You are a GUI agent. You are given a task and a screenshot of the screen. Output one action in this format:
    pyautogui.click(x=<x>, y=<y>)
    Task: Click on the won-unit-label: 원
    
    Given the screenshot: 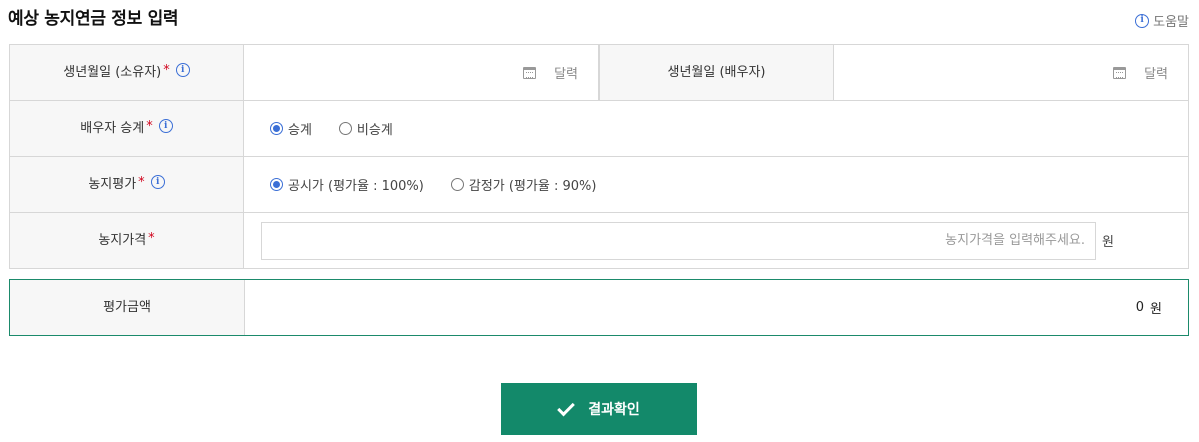 What is the action you would take?
    pyautogui.click(x=1108, y=242)
    